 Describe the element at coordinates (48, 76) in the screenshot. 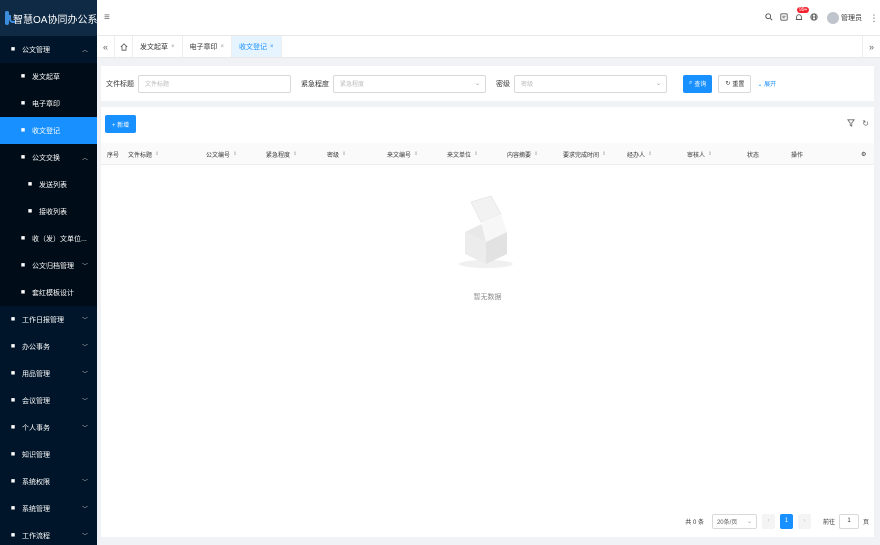

I see `sidebar-item: ■ 发文起草` at that location.